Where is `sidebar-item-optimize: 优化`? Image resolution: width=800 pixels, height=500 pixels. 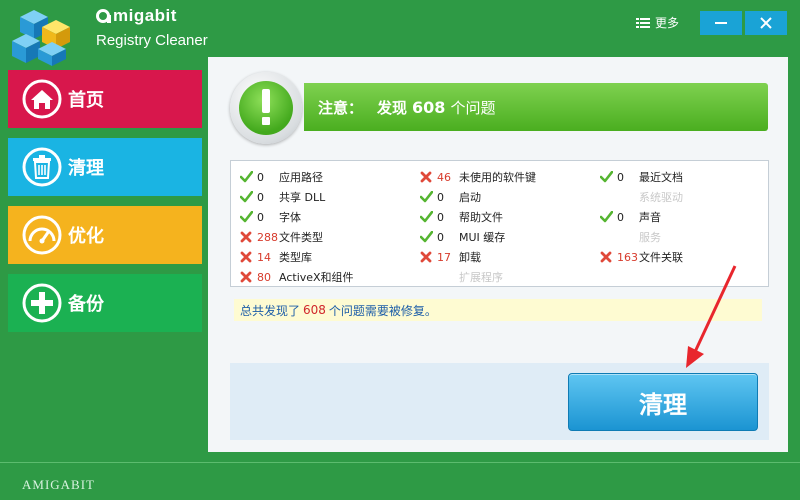 sidebar-item-optimize: 优化 is located at coordinates (105, 235).